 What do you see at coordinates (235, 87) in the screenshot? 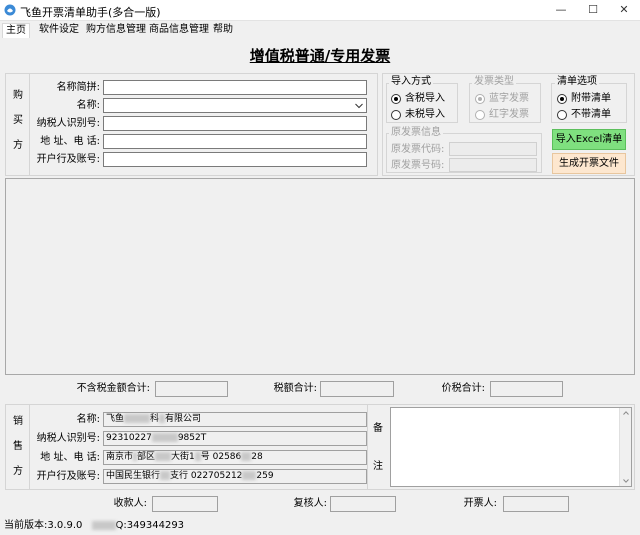
I see `buyer-pinyin-input` at bounding box center [235, 87].